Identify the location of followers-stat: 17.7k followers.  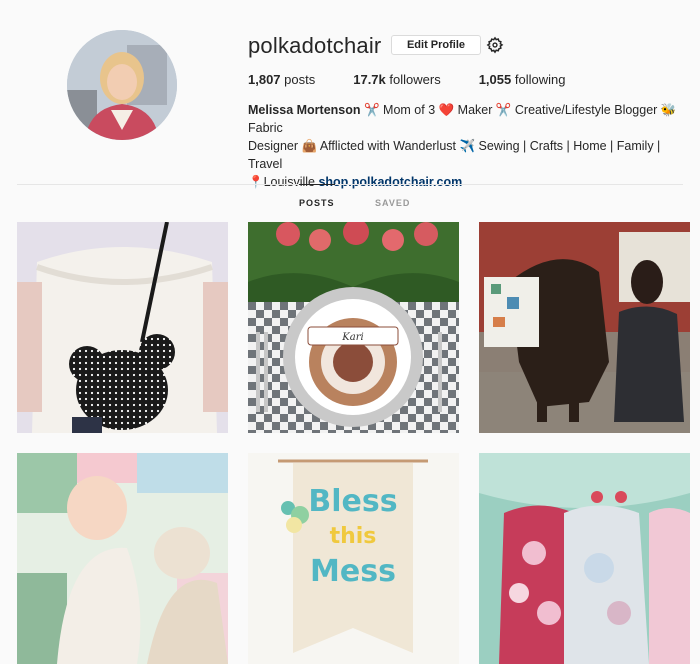
(396, 79).